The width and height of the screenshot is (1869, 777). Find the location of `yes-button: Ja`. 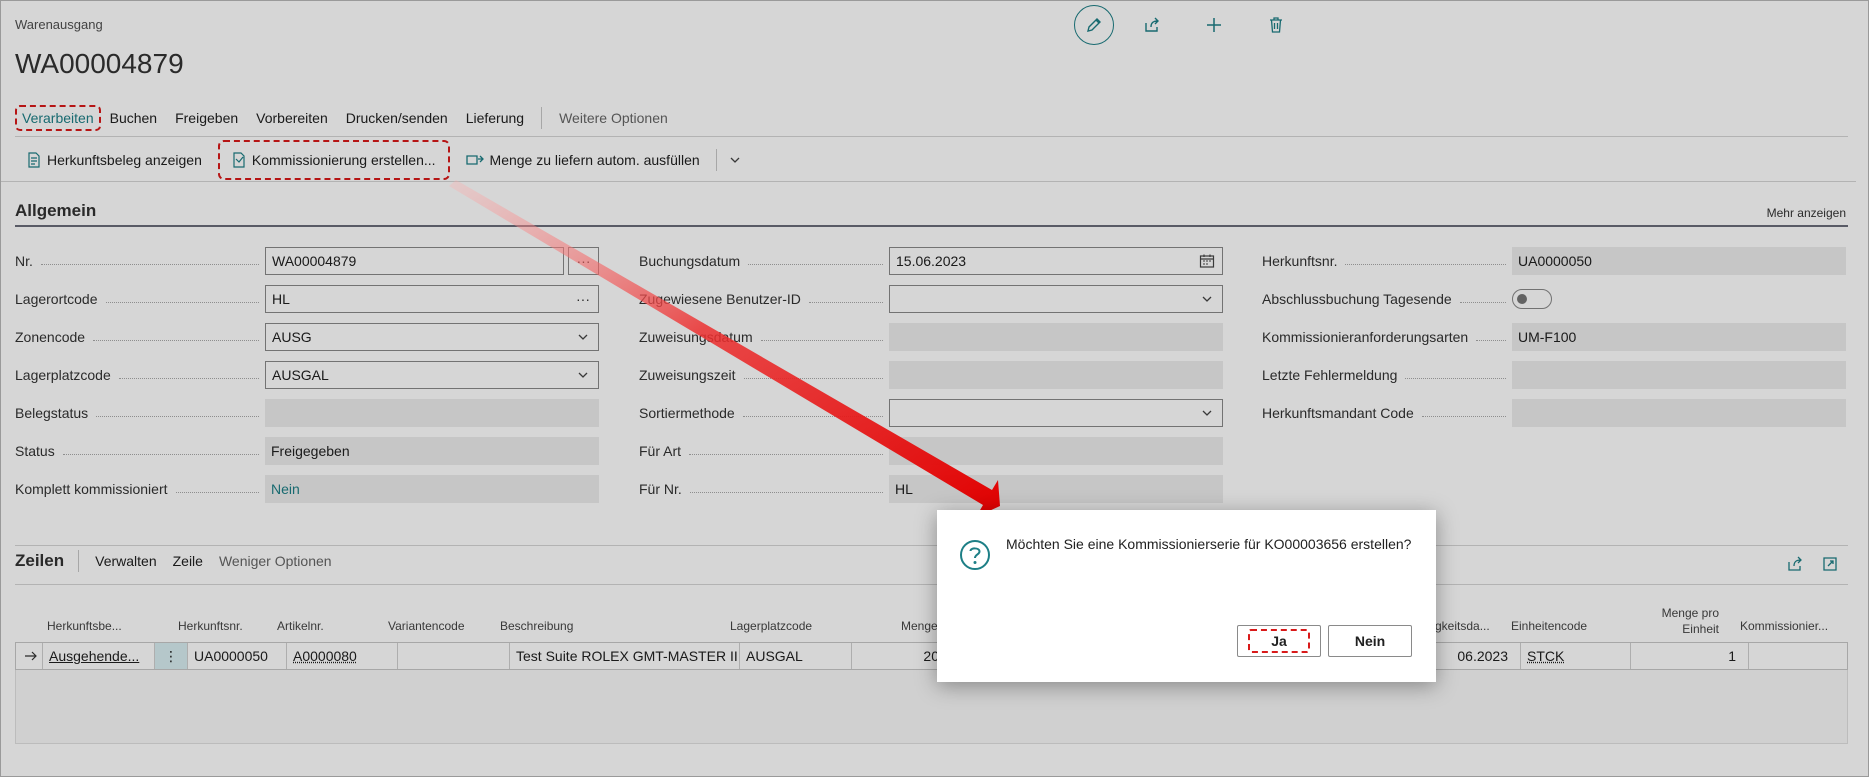

yes-button: Ja is located at coordinates (1279, 641).